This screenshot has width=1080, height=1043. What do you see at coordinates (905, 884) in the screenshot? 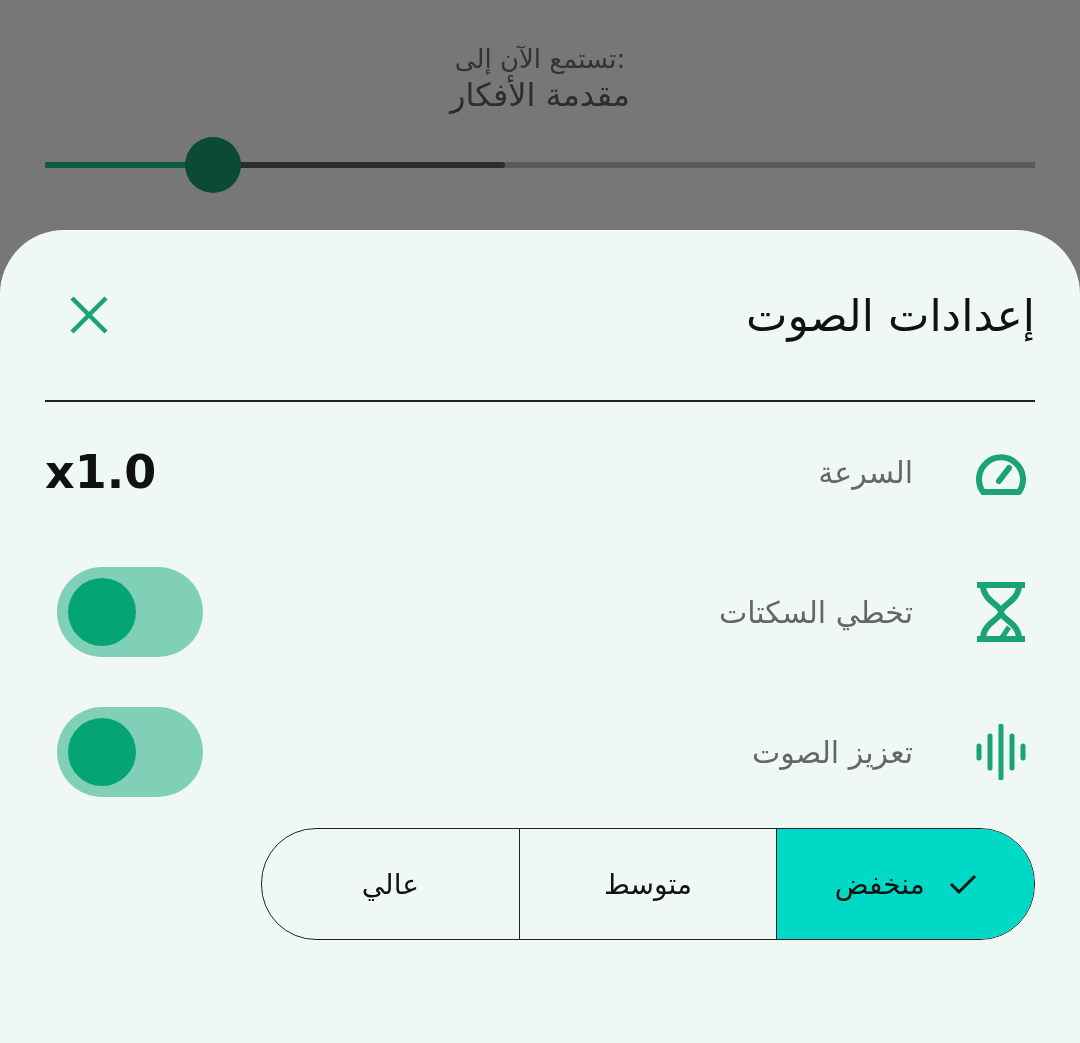
I see `level-segment: منخفض` at bounding box center [905, 884].